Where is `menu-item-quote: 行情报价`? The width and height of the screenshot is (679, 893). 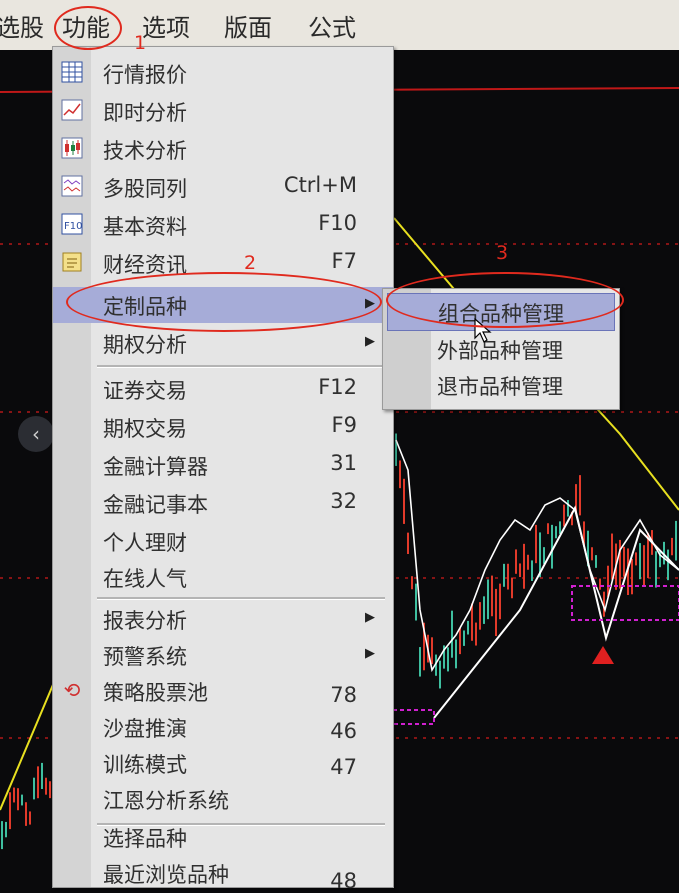 menu-item-quote: 行情报价 is located at coordinates (223, 73).